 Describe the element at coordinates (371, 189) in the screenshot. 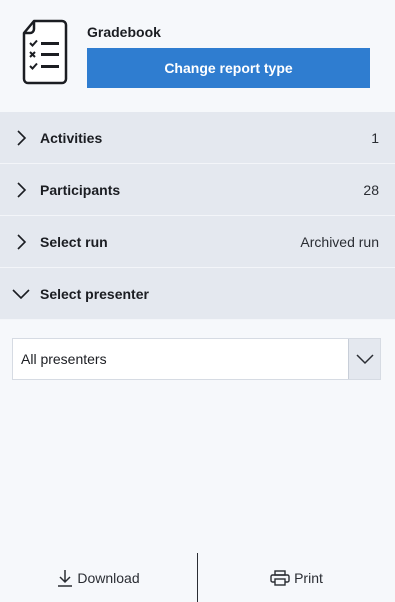

I see `section-value: 28` at that location.